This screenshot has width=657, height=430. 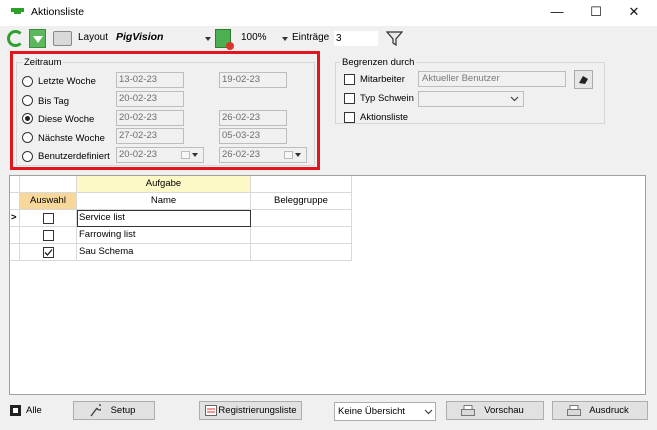 What do you see at coordinates (263, 155) in the screenshot?
I see `date-to-benutzerdefiniert: 26-02-23` at bounding box center [263, 155].